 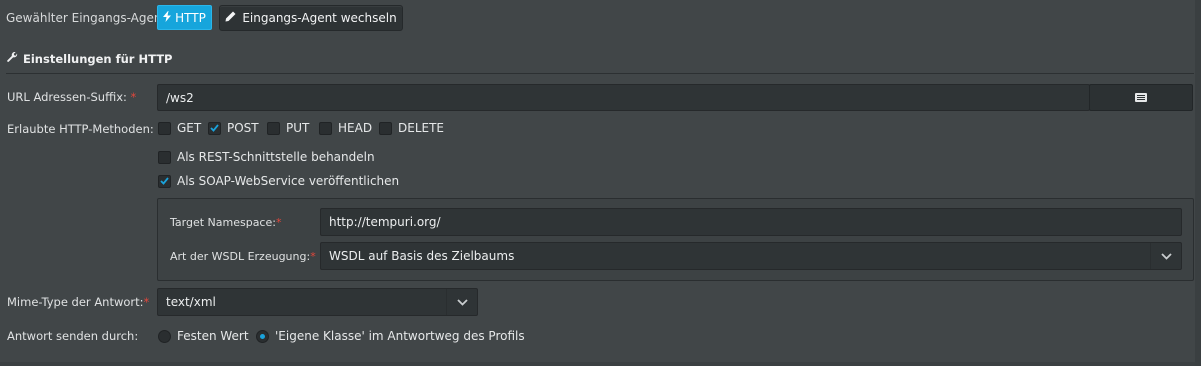 What do you see at coordinates (67, 97) in the screenshot?
I see `url-suffix-label-text: URL Adressen-Suffix:` at bounding box center [67, 97].